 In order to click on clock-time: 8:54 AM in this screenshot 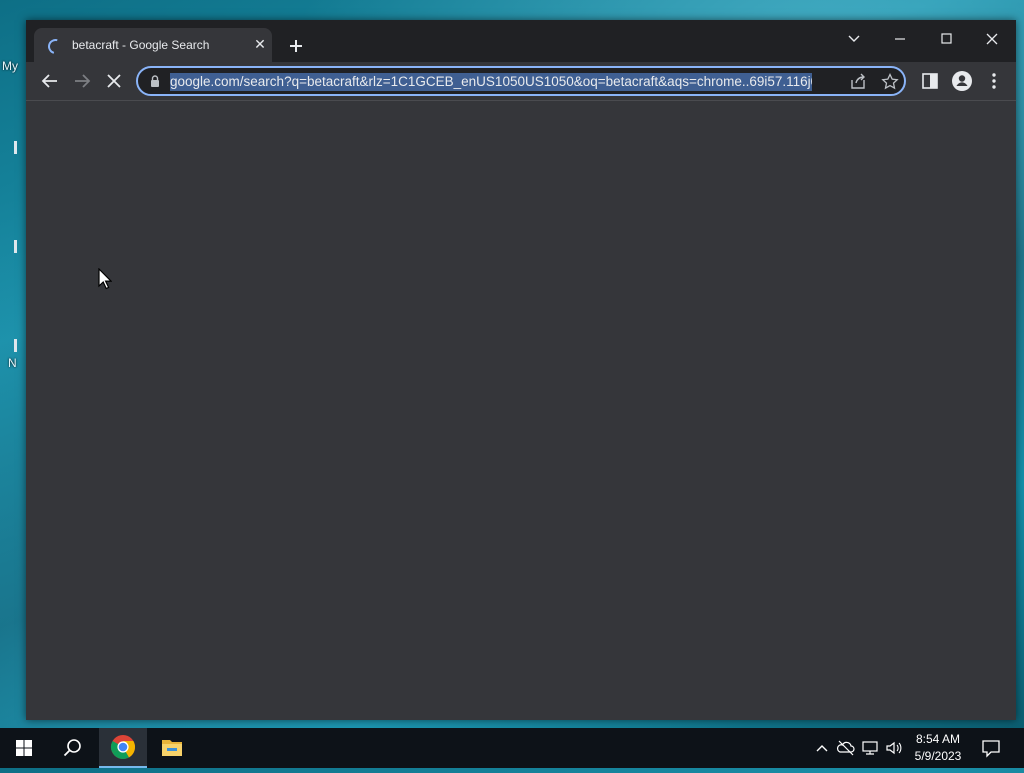, I will do `click(938, 739)`.